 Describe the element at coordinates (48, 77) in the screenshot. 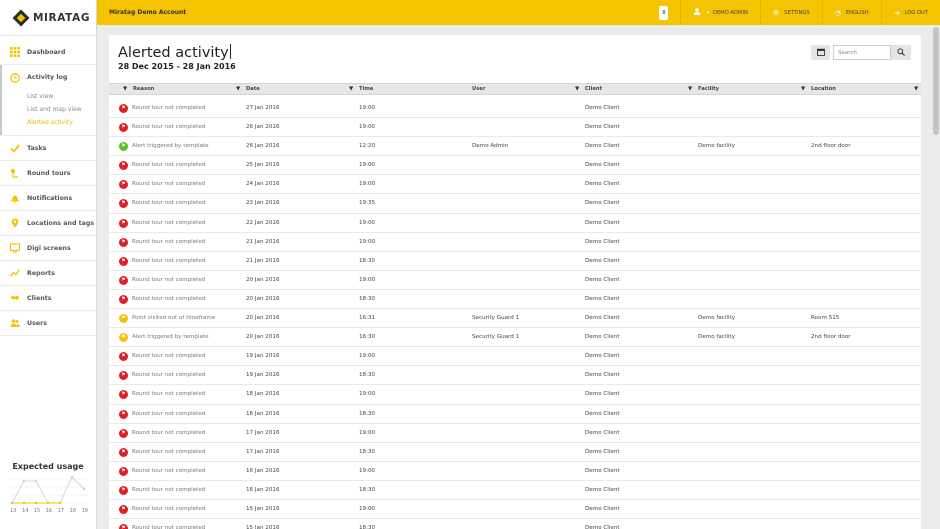

I see `sidebar-item-activity-log: Activity log` at that location.